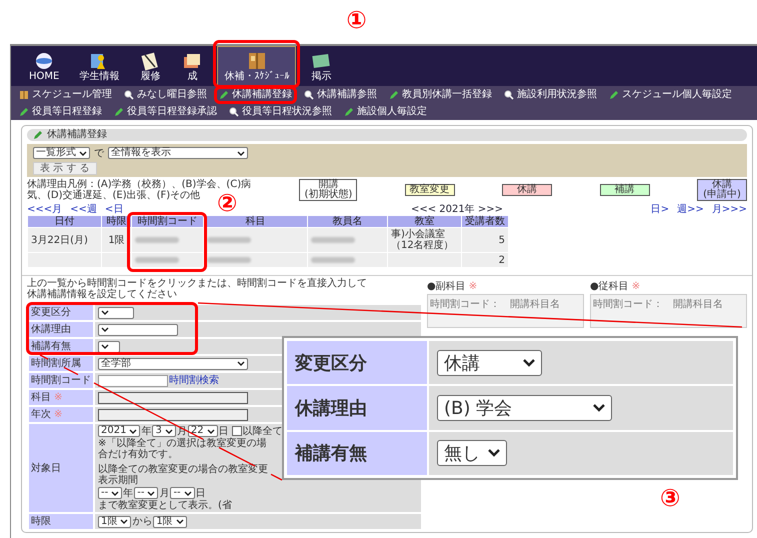 This screenshot has width=757, height=538. I want to click on submenu-link: 役員等日程状況参照, so click(280, 112).